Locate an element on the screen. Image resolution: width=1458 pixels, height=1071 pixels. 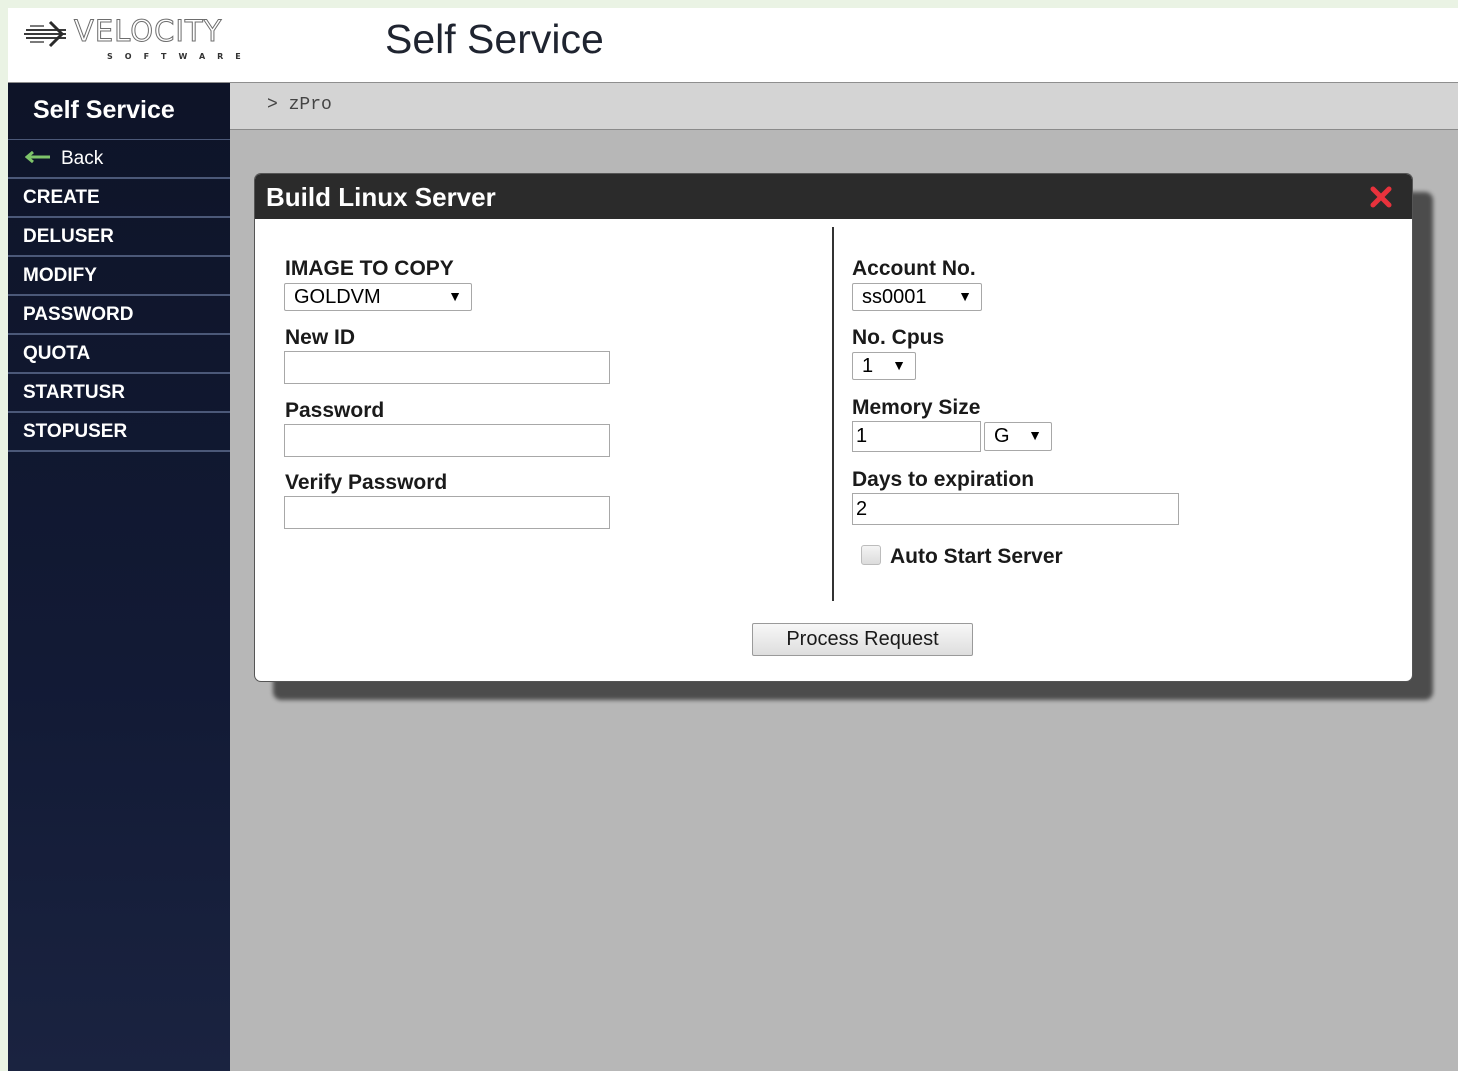
days-to-expiration-input is located at coordinates (1015, 509).